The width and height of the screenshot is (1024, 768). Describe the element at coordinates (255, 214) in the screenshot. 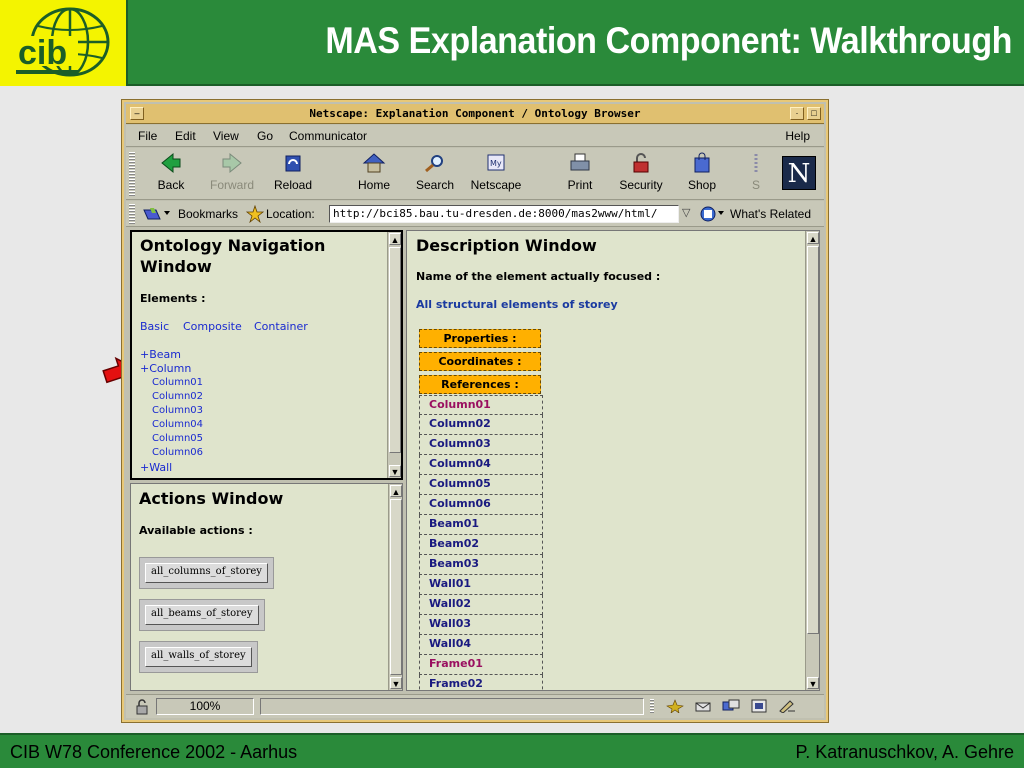

I see `page-proxy-icon` at that location.